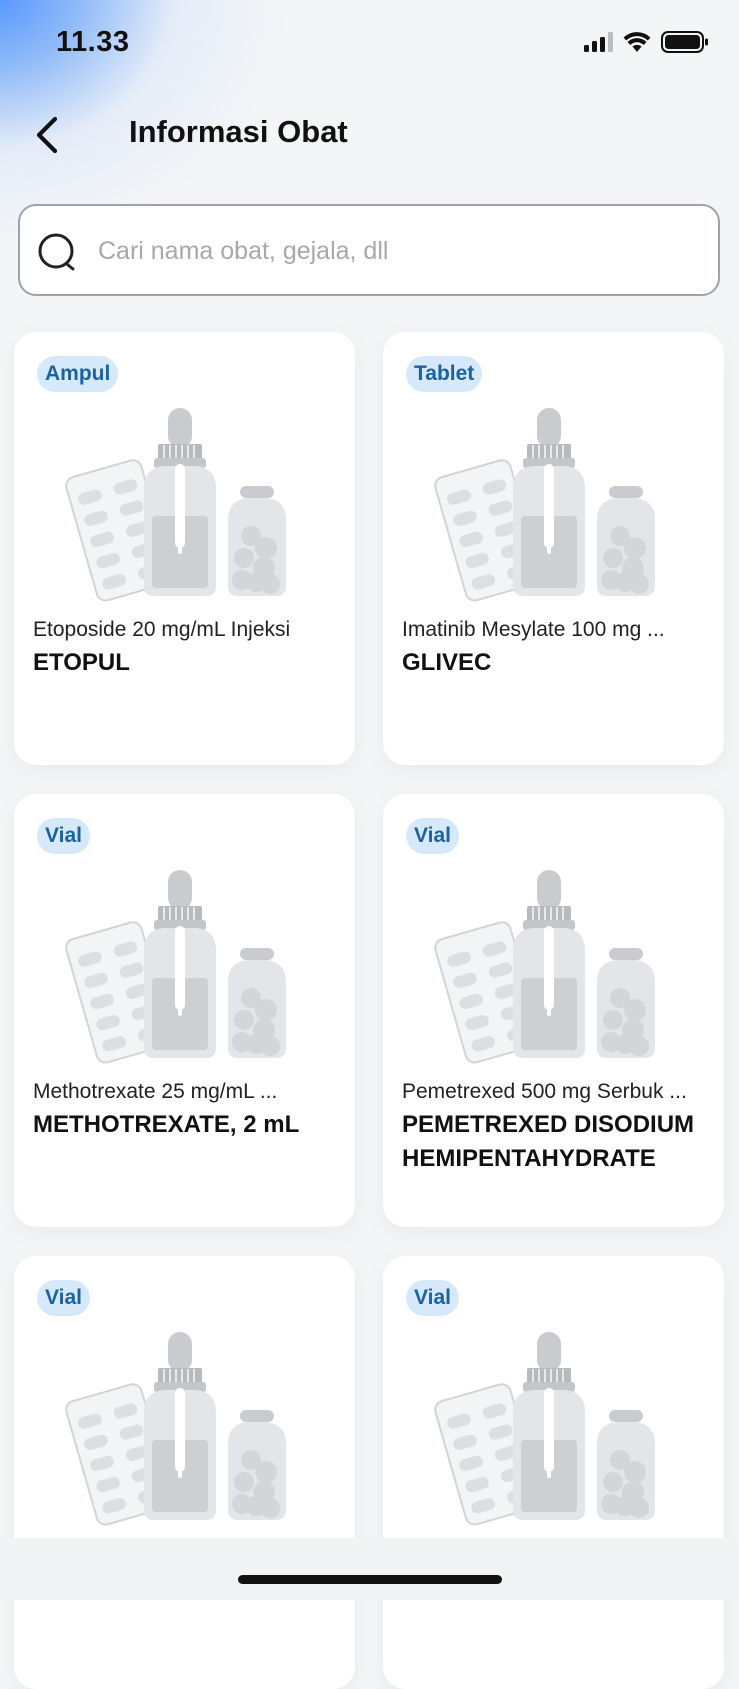  I want to click on brand-name: PEMETREXED DISODIUM HEMIPENTAHYDRATE, so click(548, 1141).